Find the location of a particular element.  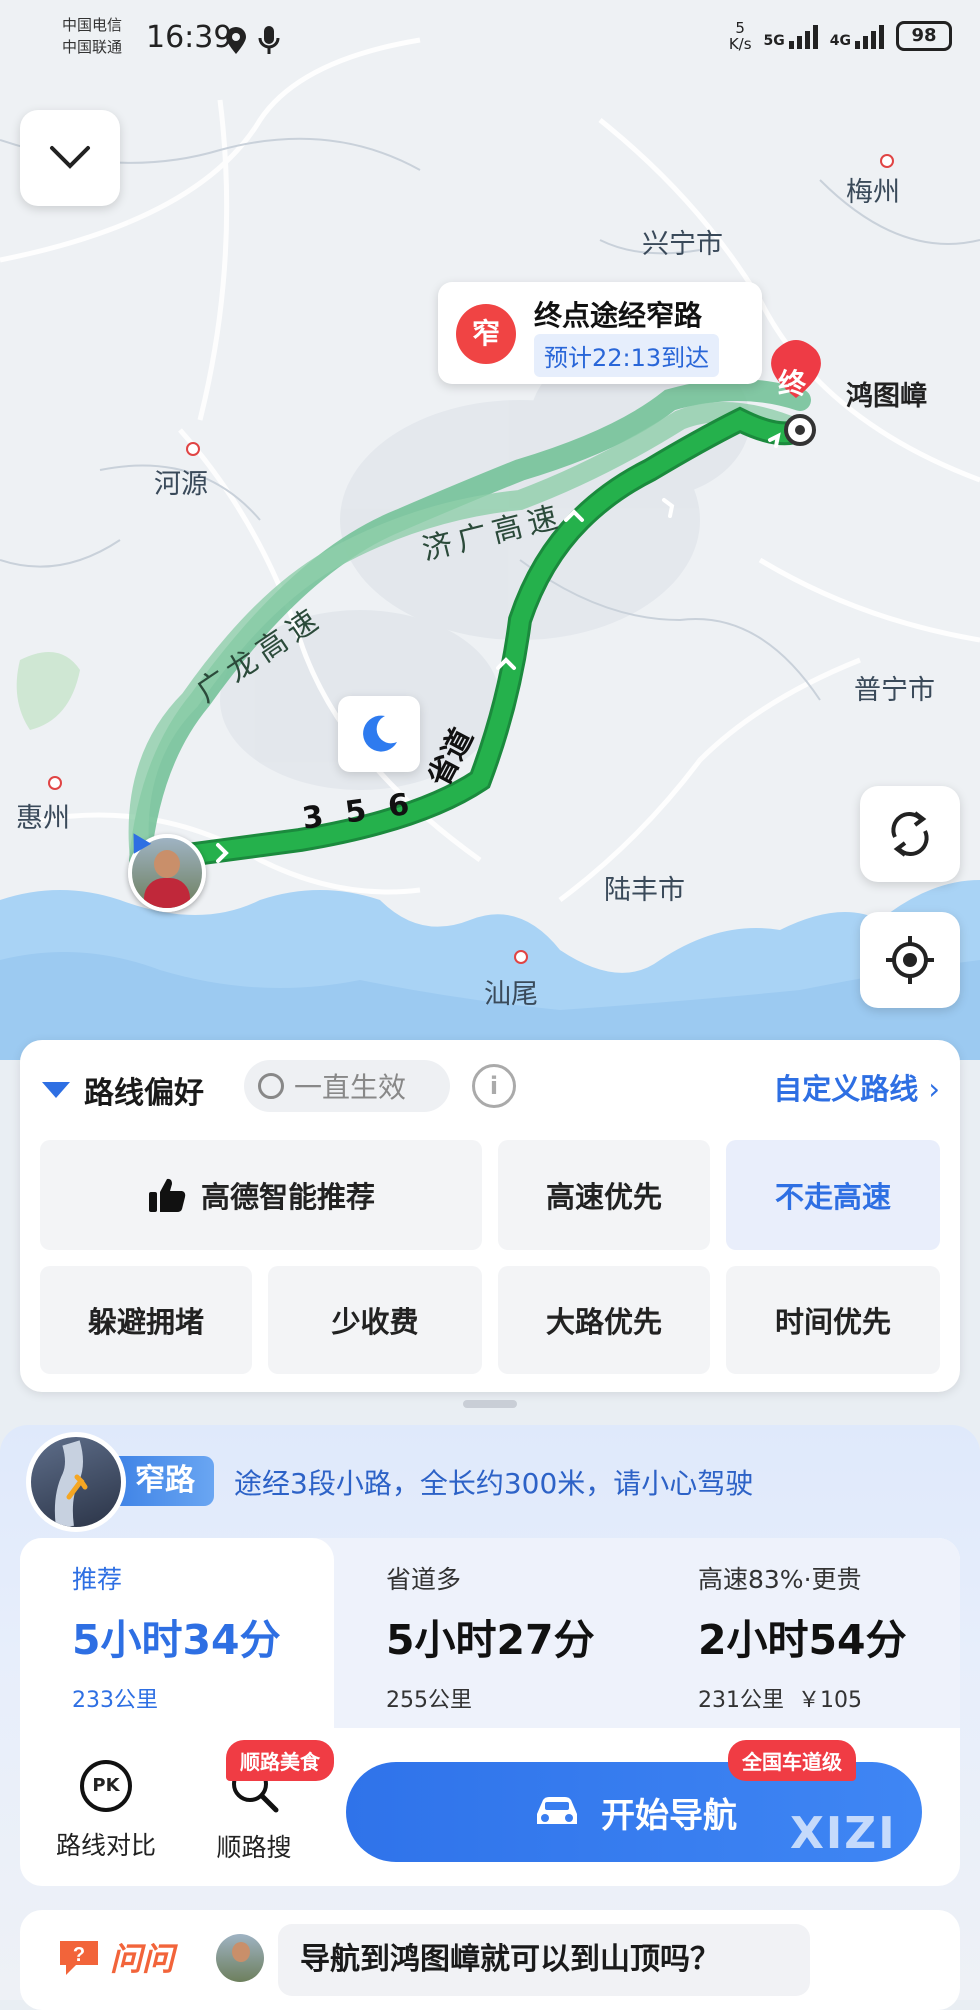

route-toll: ￥105 is located at coordinates (830, 1700).